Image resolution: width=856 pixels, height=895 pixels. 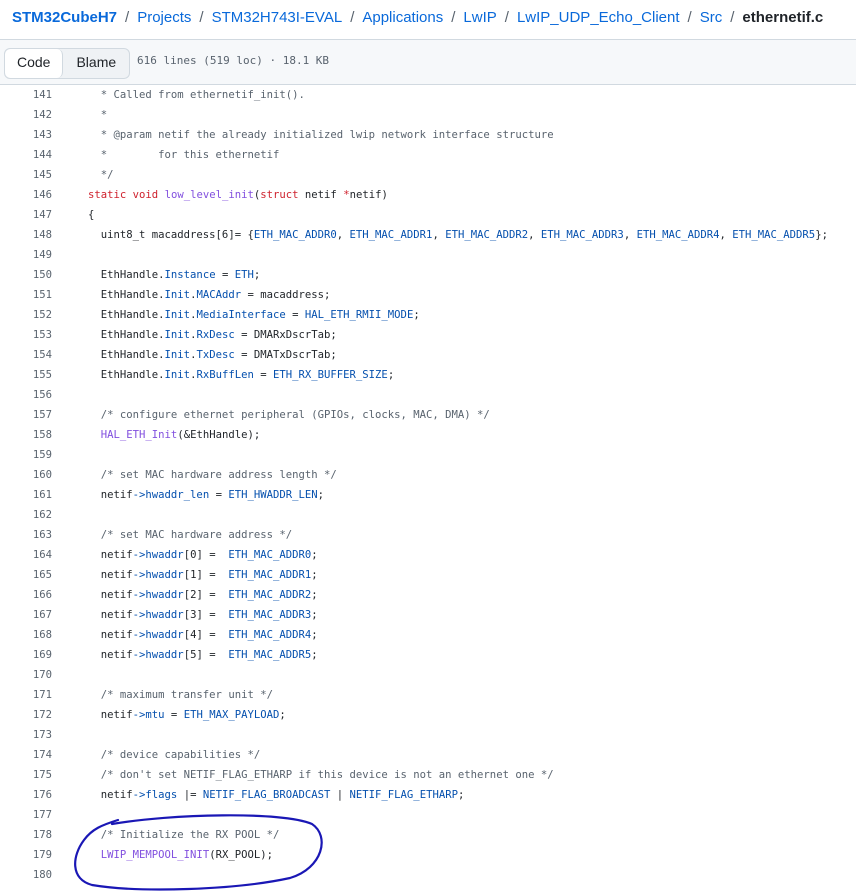 I want to click on line-number: 178, so click(x=26, y=835).